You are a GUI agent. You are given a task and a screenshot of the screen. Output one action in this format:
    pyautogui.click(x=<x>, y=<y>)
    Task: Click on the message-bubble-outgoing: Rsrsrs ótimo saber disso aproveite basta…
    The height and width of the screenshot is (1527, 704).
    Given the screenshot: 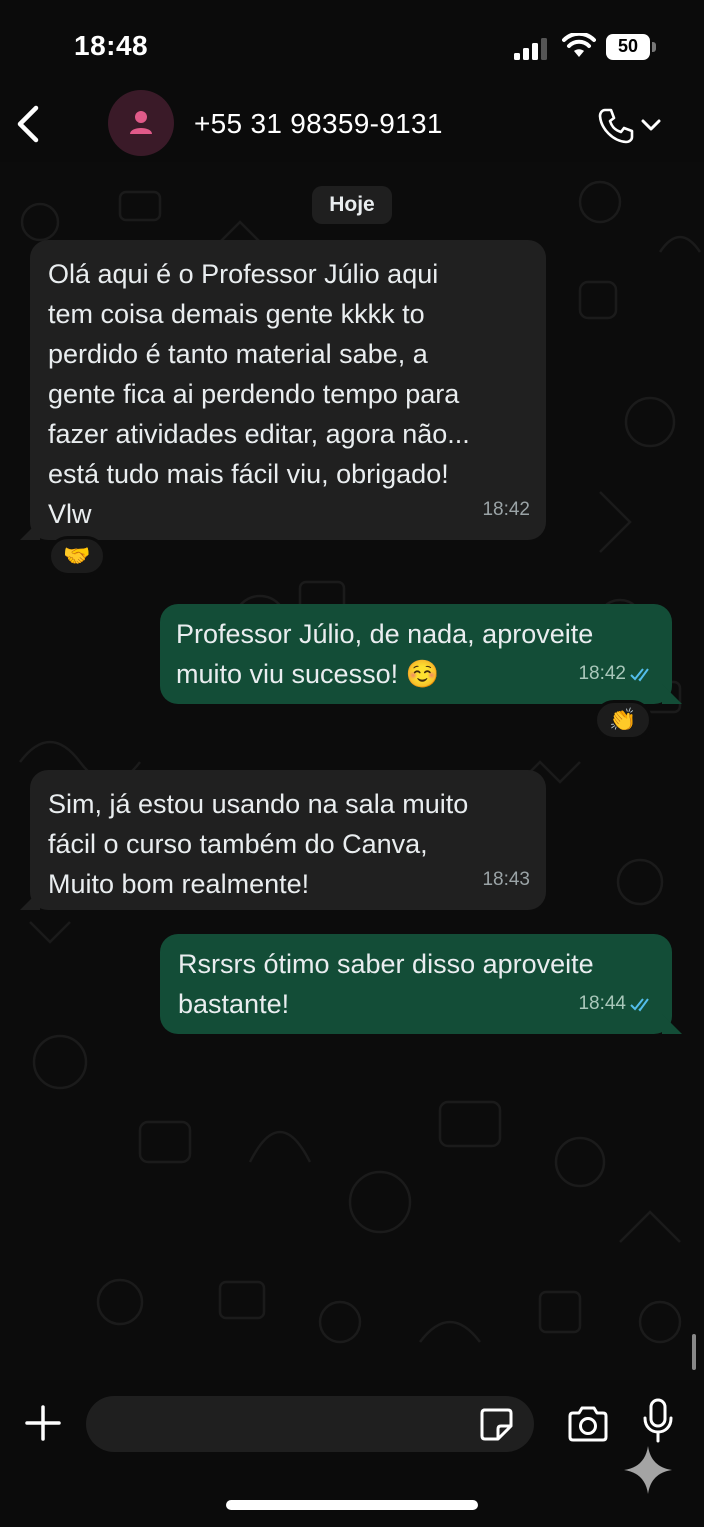 What is the action you would take?
    pyautogui.click(x=421, y=984)
    